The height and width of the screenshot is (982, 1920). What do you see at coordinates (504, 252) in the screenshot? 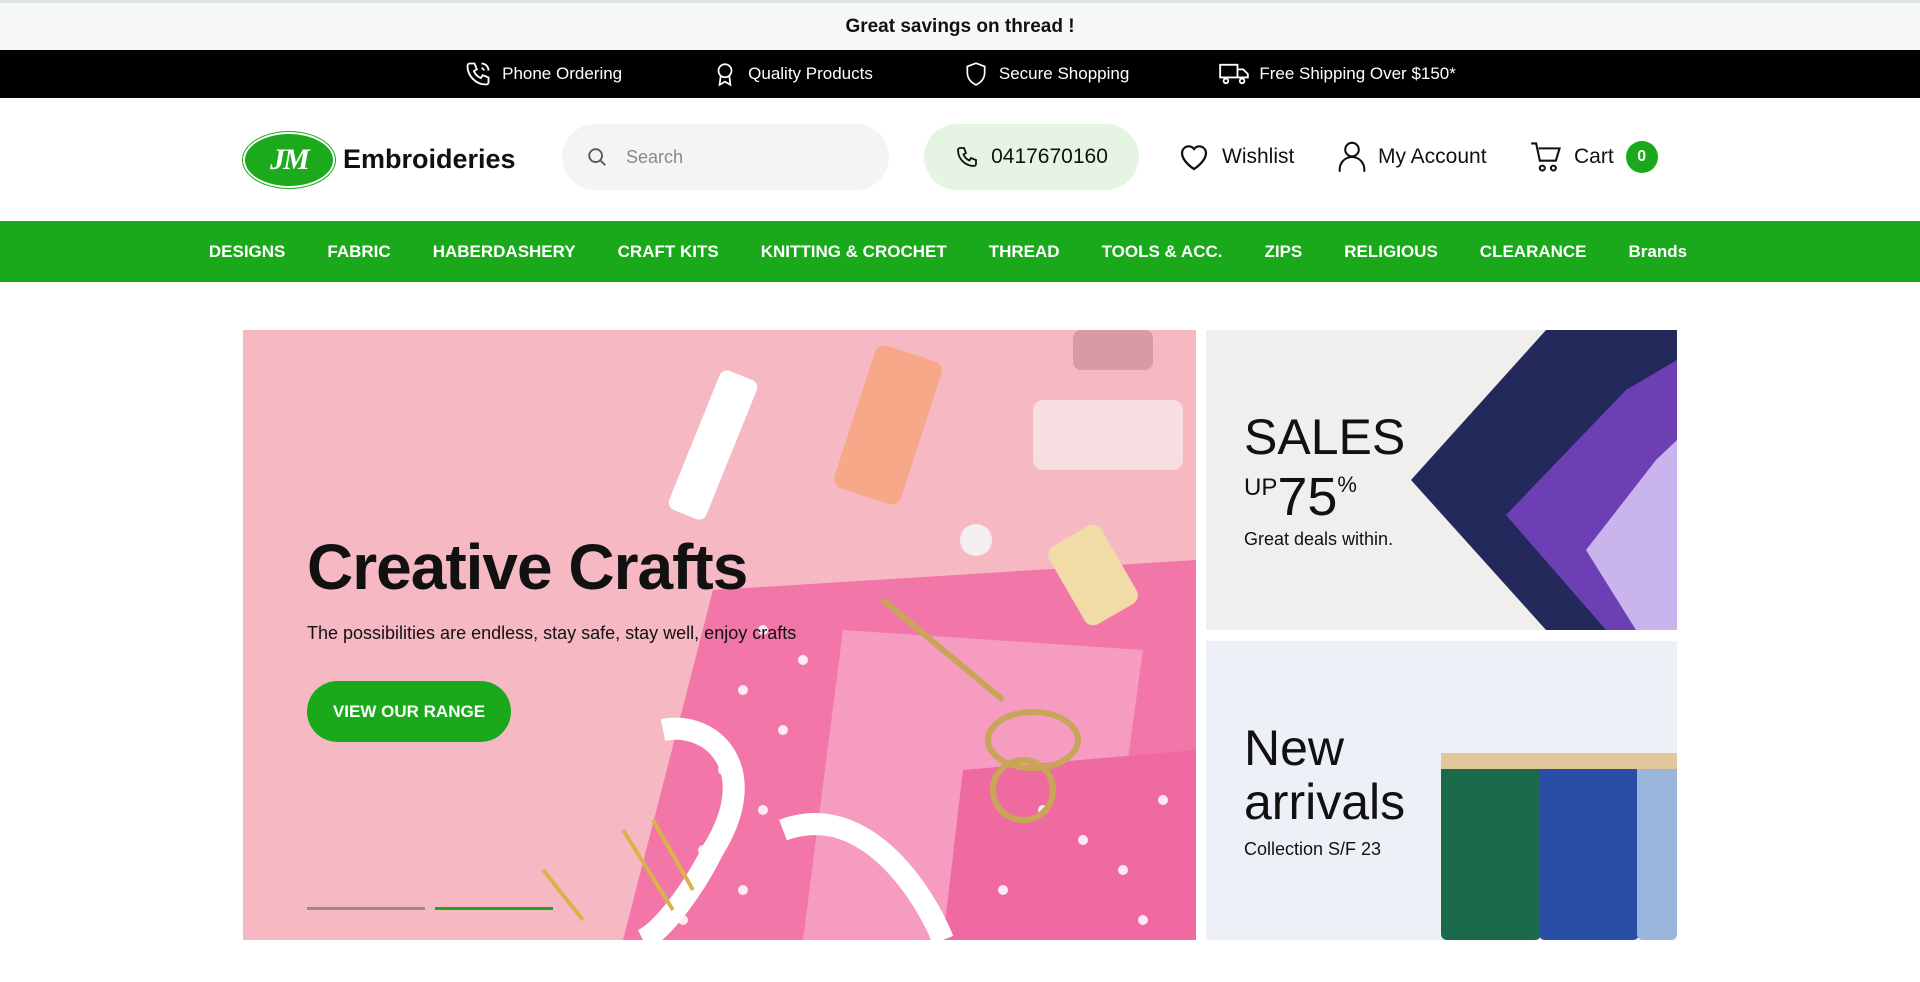
I see `nav-item-haberdashery: HABERDASHERY` at bounding box center [504, 252].